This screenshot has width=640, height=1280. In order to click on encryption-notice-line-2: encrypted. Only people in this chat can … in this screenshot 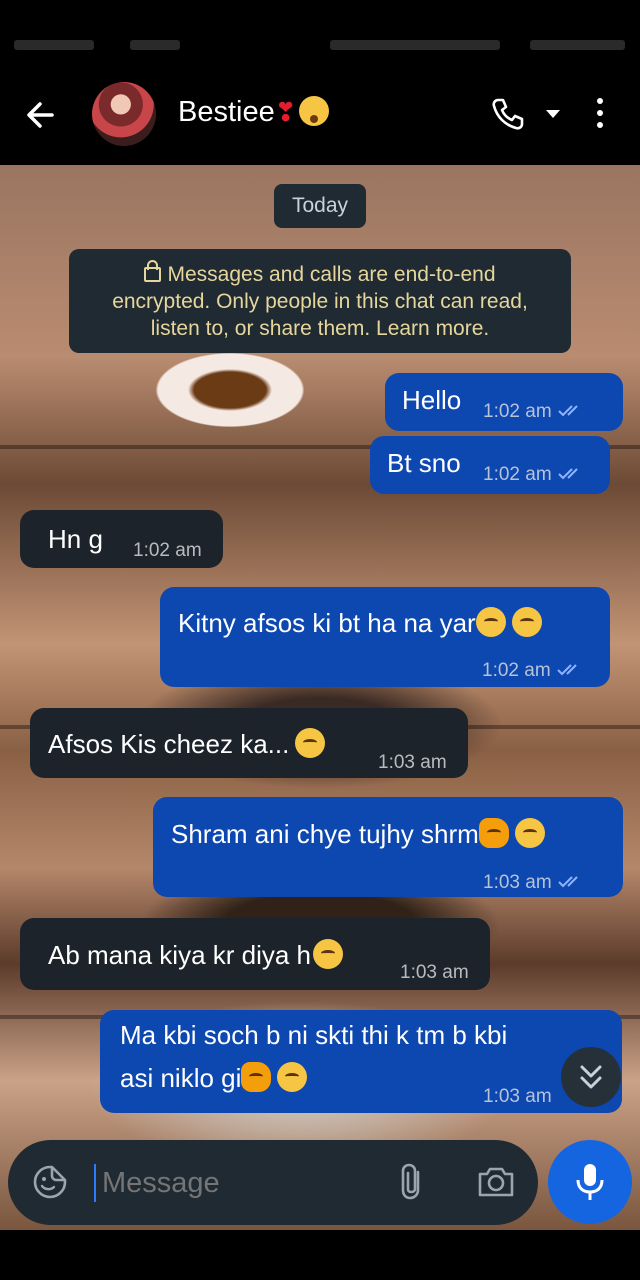, I will do `click(320, 301)`.